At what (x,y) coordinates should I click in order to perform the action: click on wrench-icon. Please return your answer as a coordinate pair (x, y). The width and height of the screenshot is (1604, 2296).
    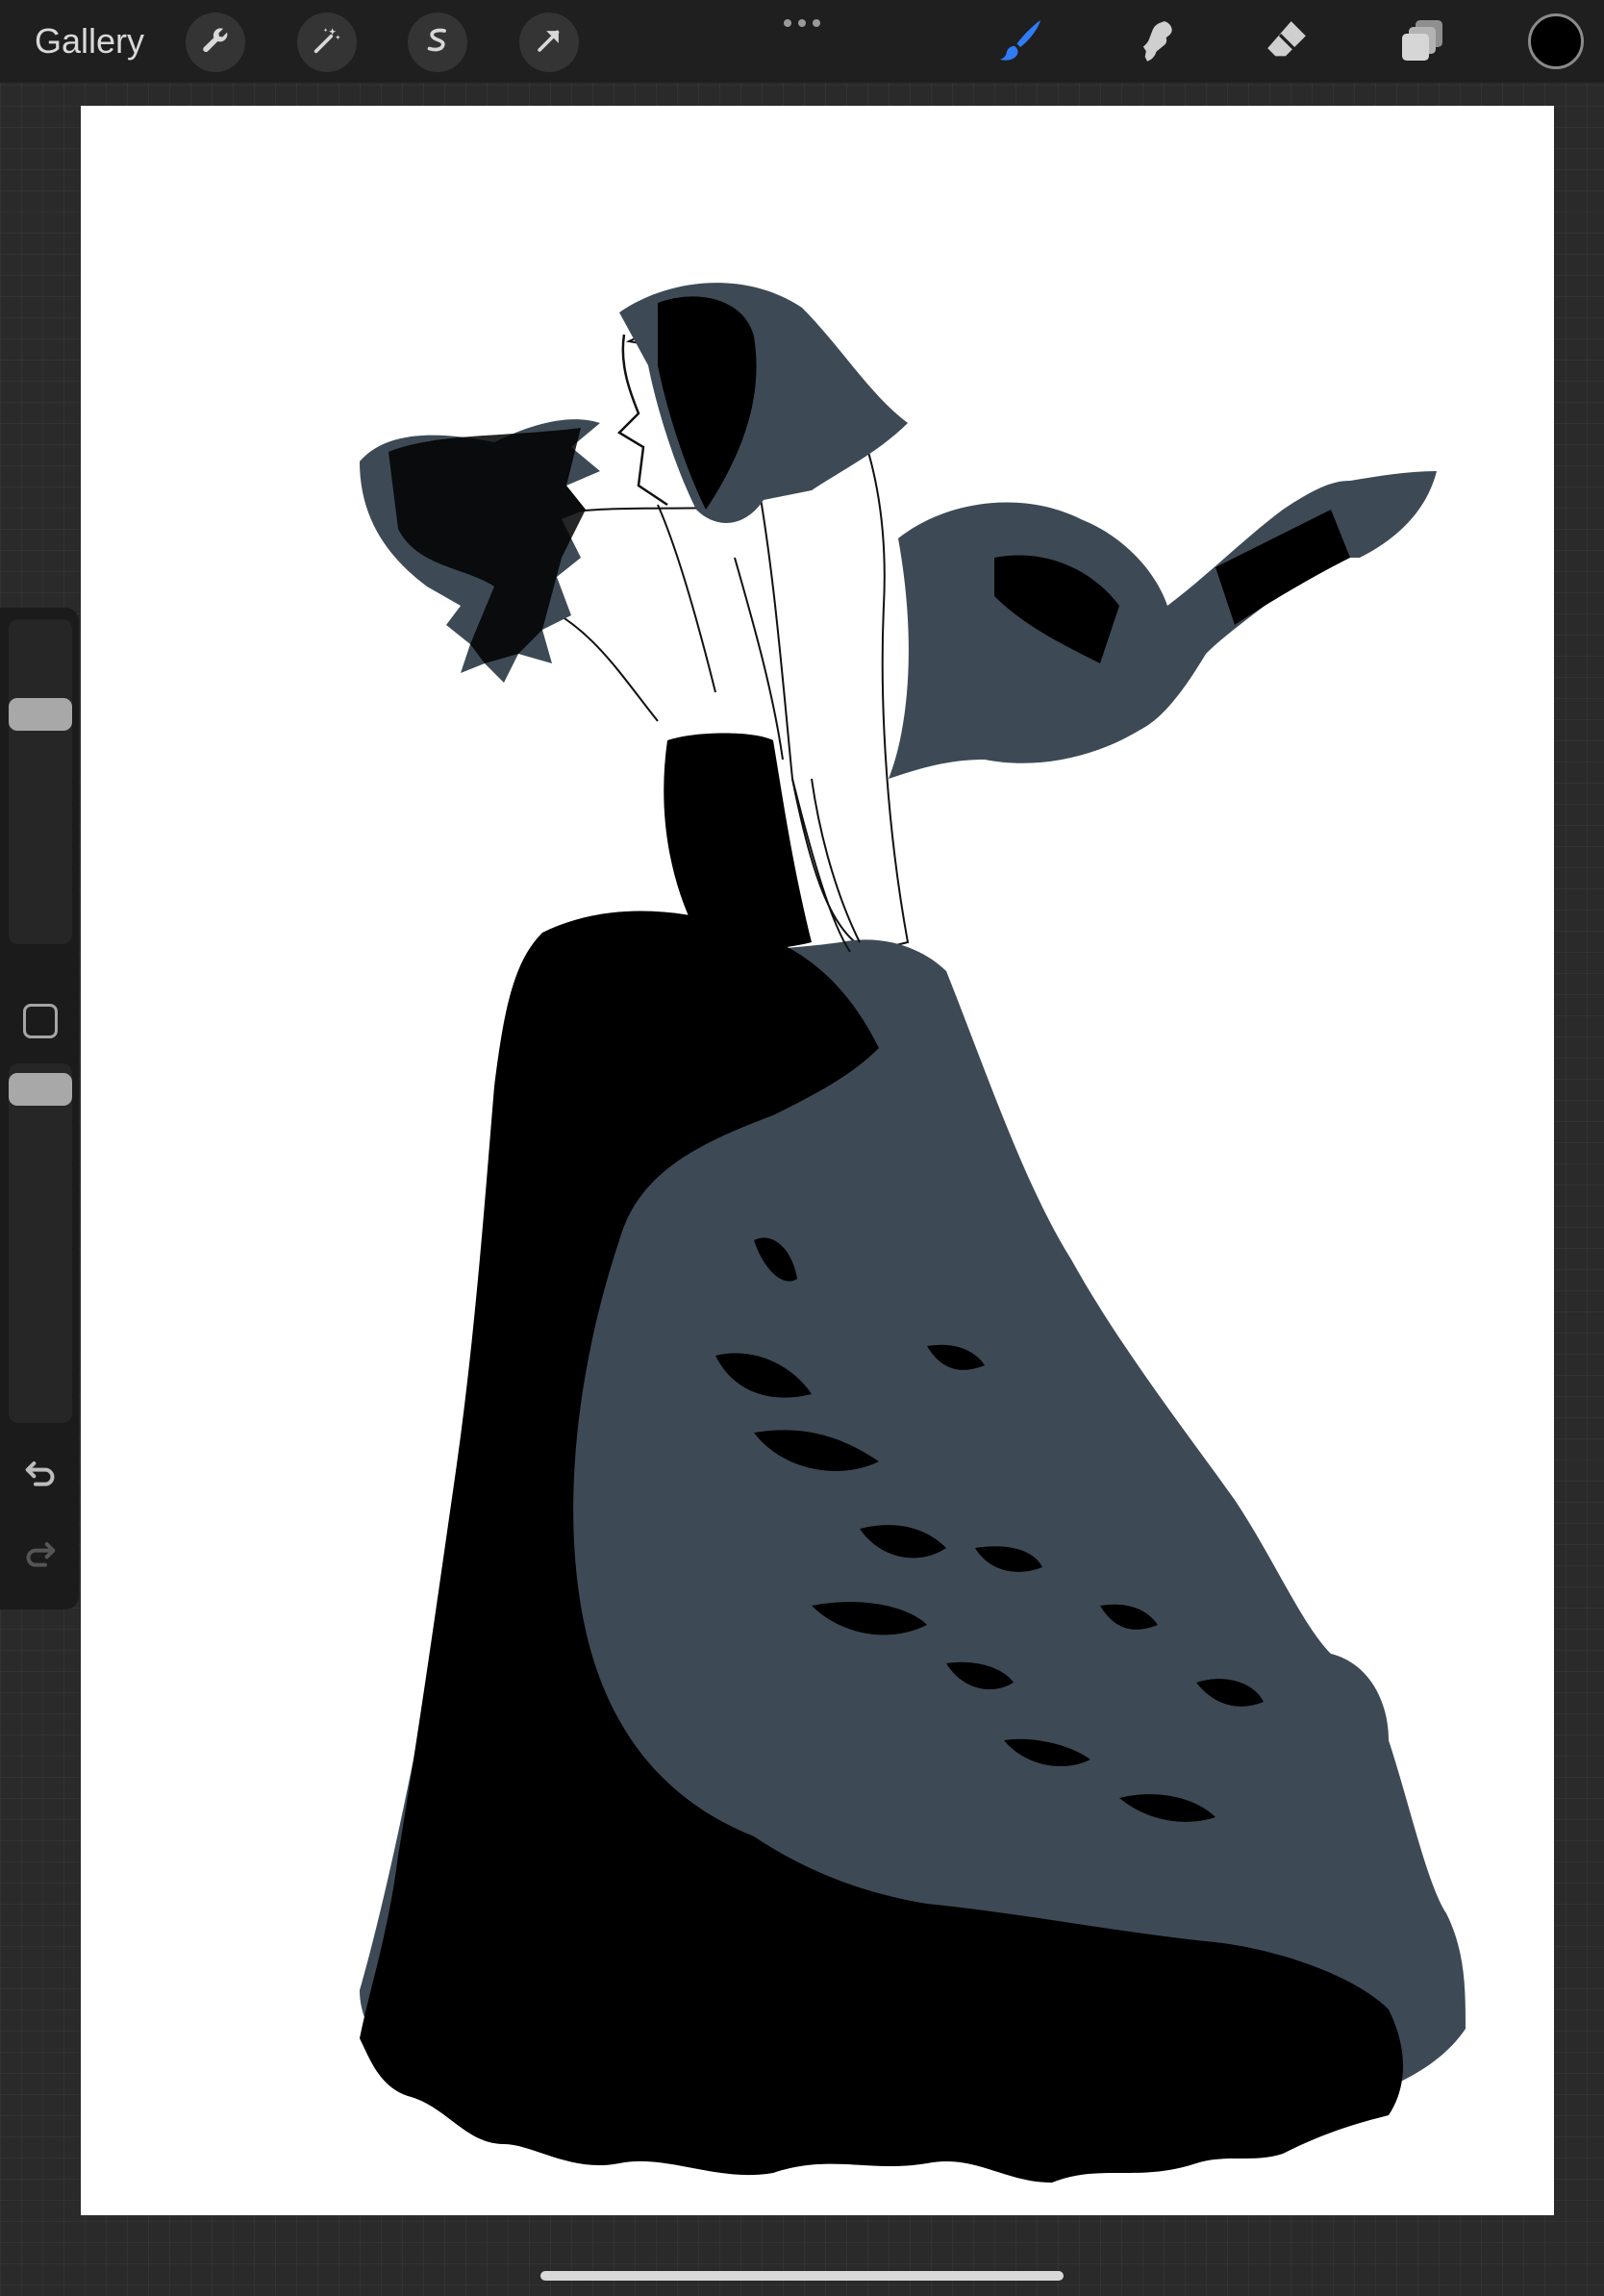
    Looking at the image, I should click on (215, 43).